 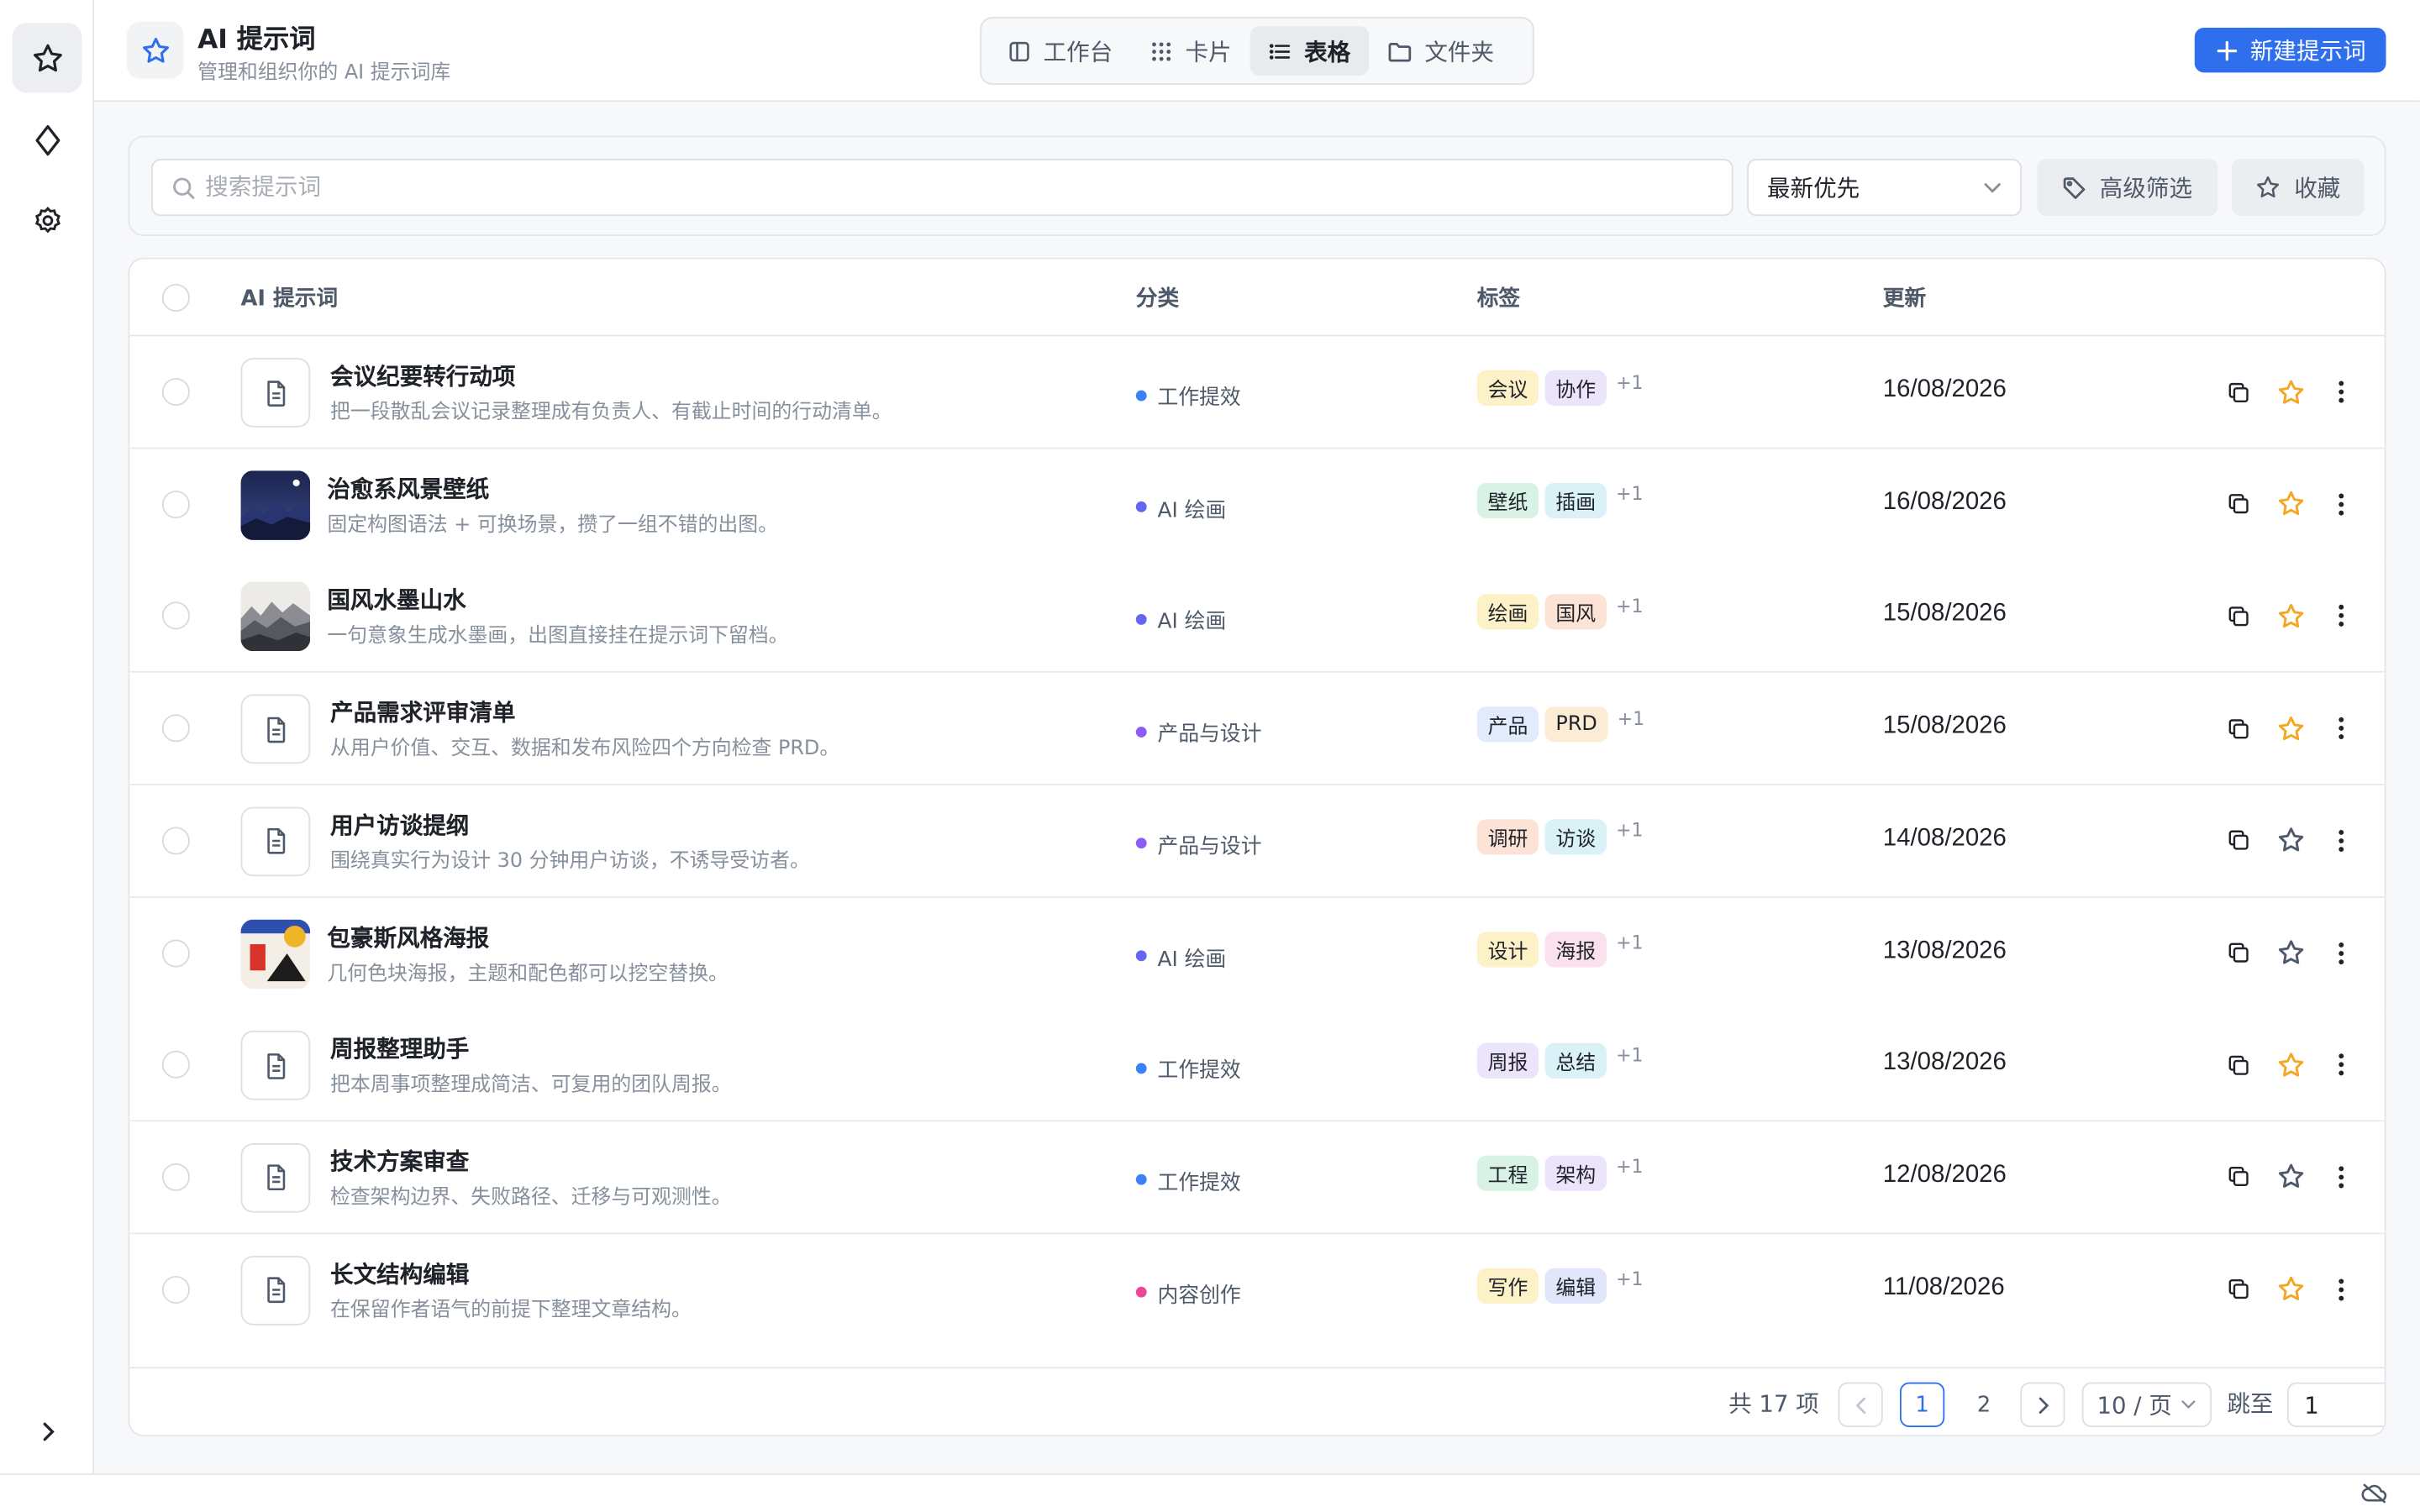 I want to click on tag-chip: 访谈, so click(x=1575, y=836).